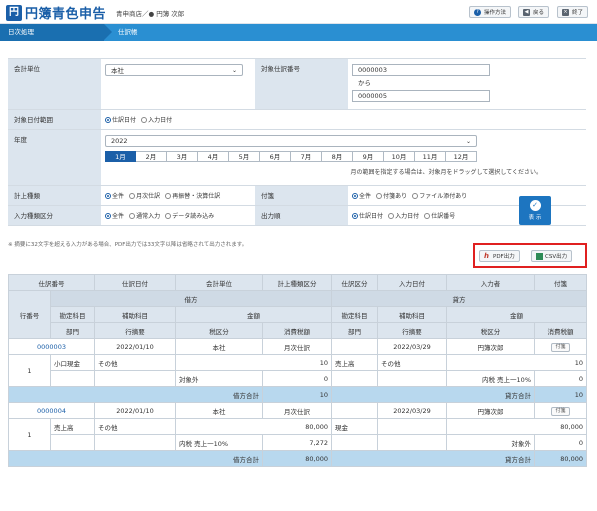 This screenshot has height=511, width=597. Describe the element at coordinates (150, 14) in the screenshot. I see `company-name: 青申商店／● 円簿 次郎` at that location.